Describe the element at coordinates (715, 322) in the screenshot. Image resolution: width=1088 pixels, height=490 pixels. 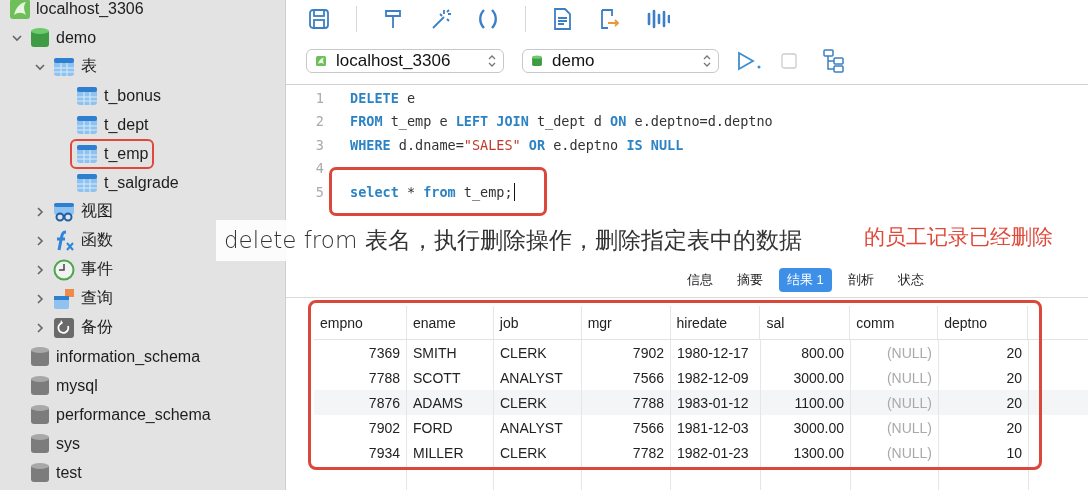
I see `column-header: hiredate` at that location.